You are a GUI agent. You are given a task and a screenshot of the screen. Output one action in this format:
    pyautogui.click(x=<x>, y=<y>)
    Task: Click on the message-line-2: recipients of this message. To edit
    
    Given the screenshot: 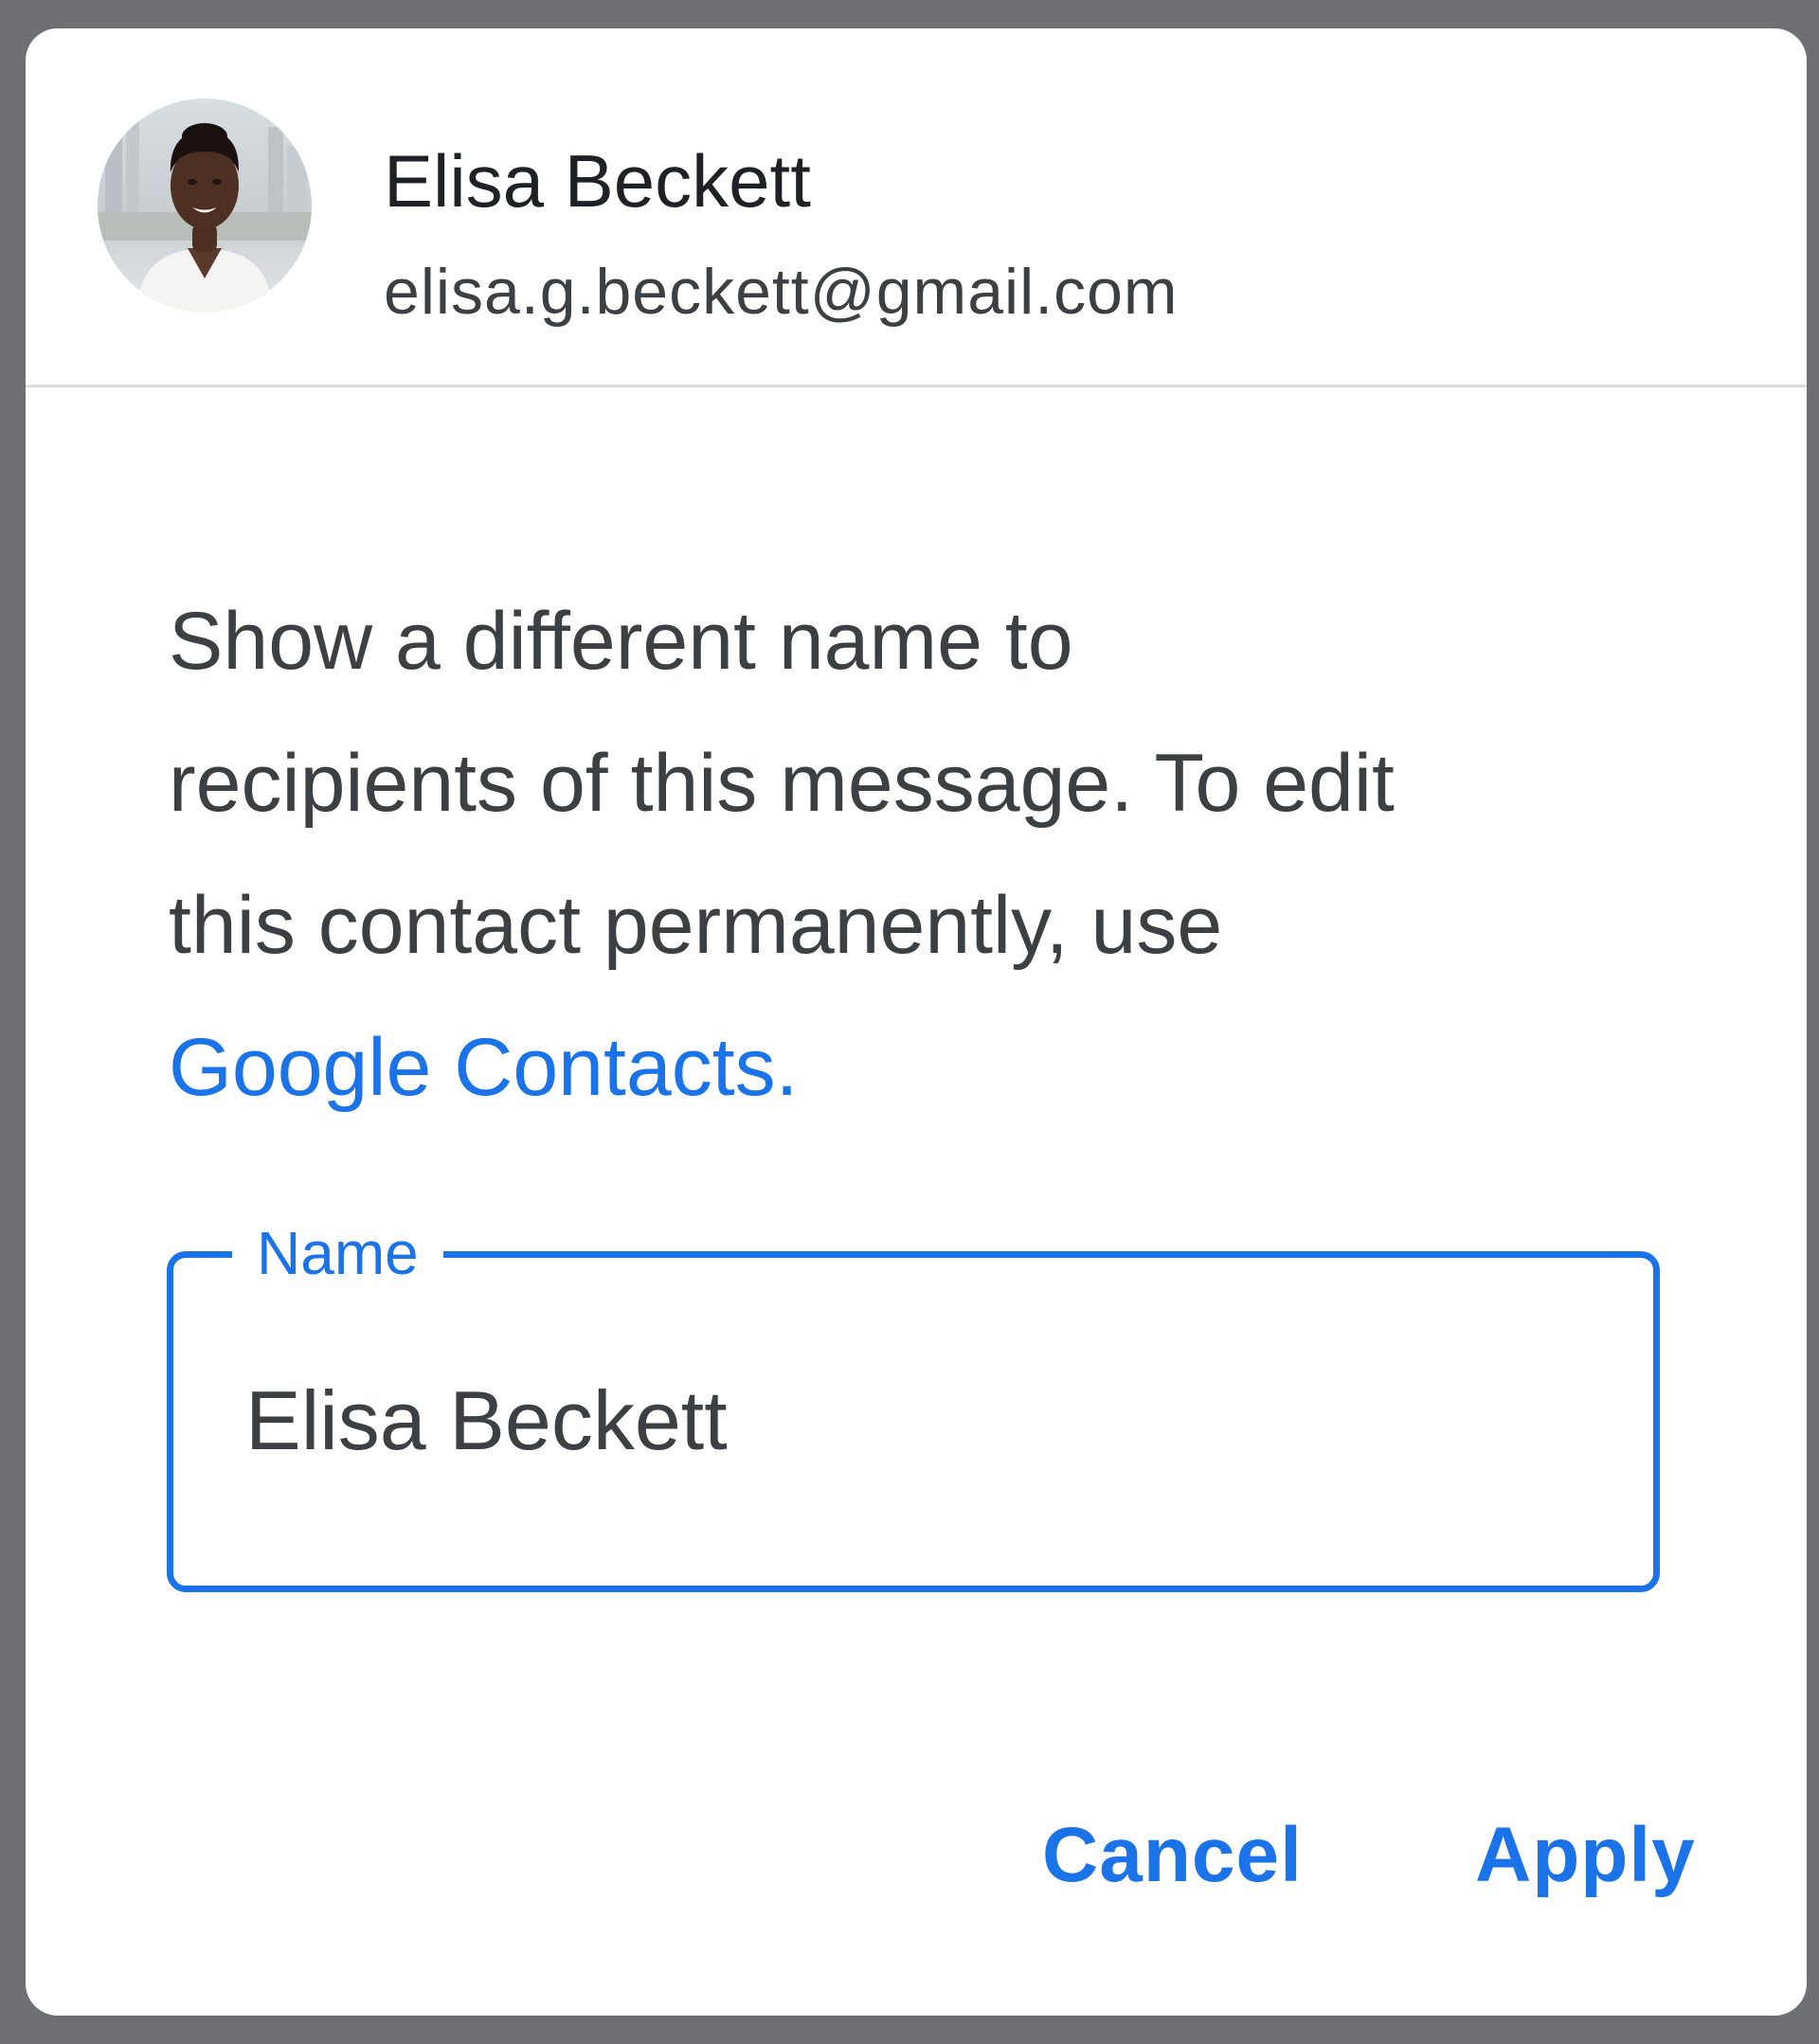 What is the action you would take?
    pyautogui.click(x=782, y=783)
    